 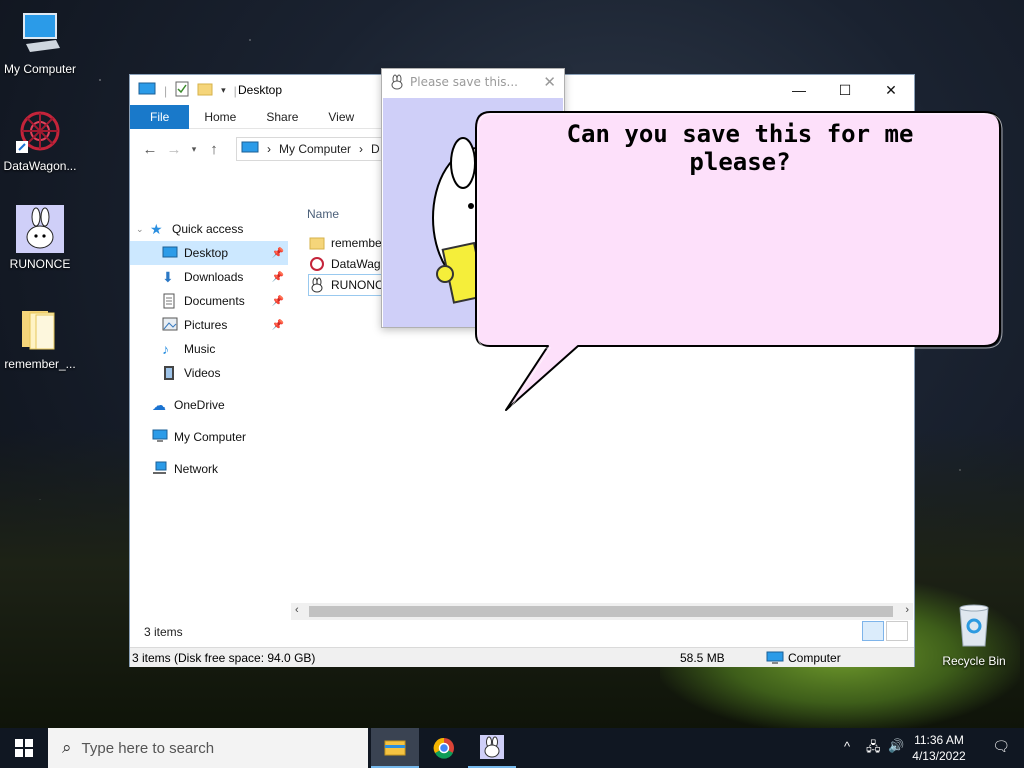 What do you see at coordinates (213, 437) in the screenshot?
I see `nav-my-computer: My Computer` at bounding box center [213, 437].